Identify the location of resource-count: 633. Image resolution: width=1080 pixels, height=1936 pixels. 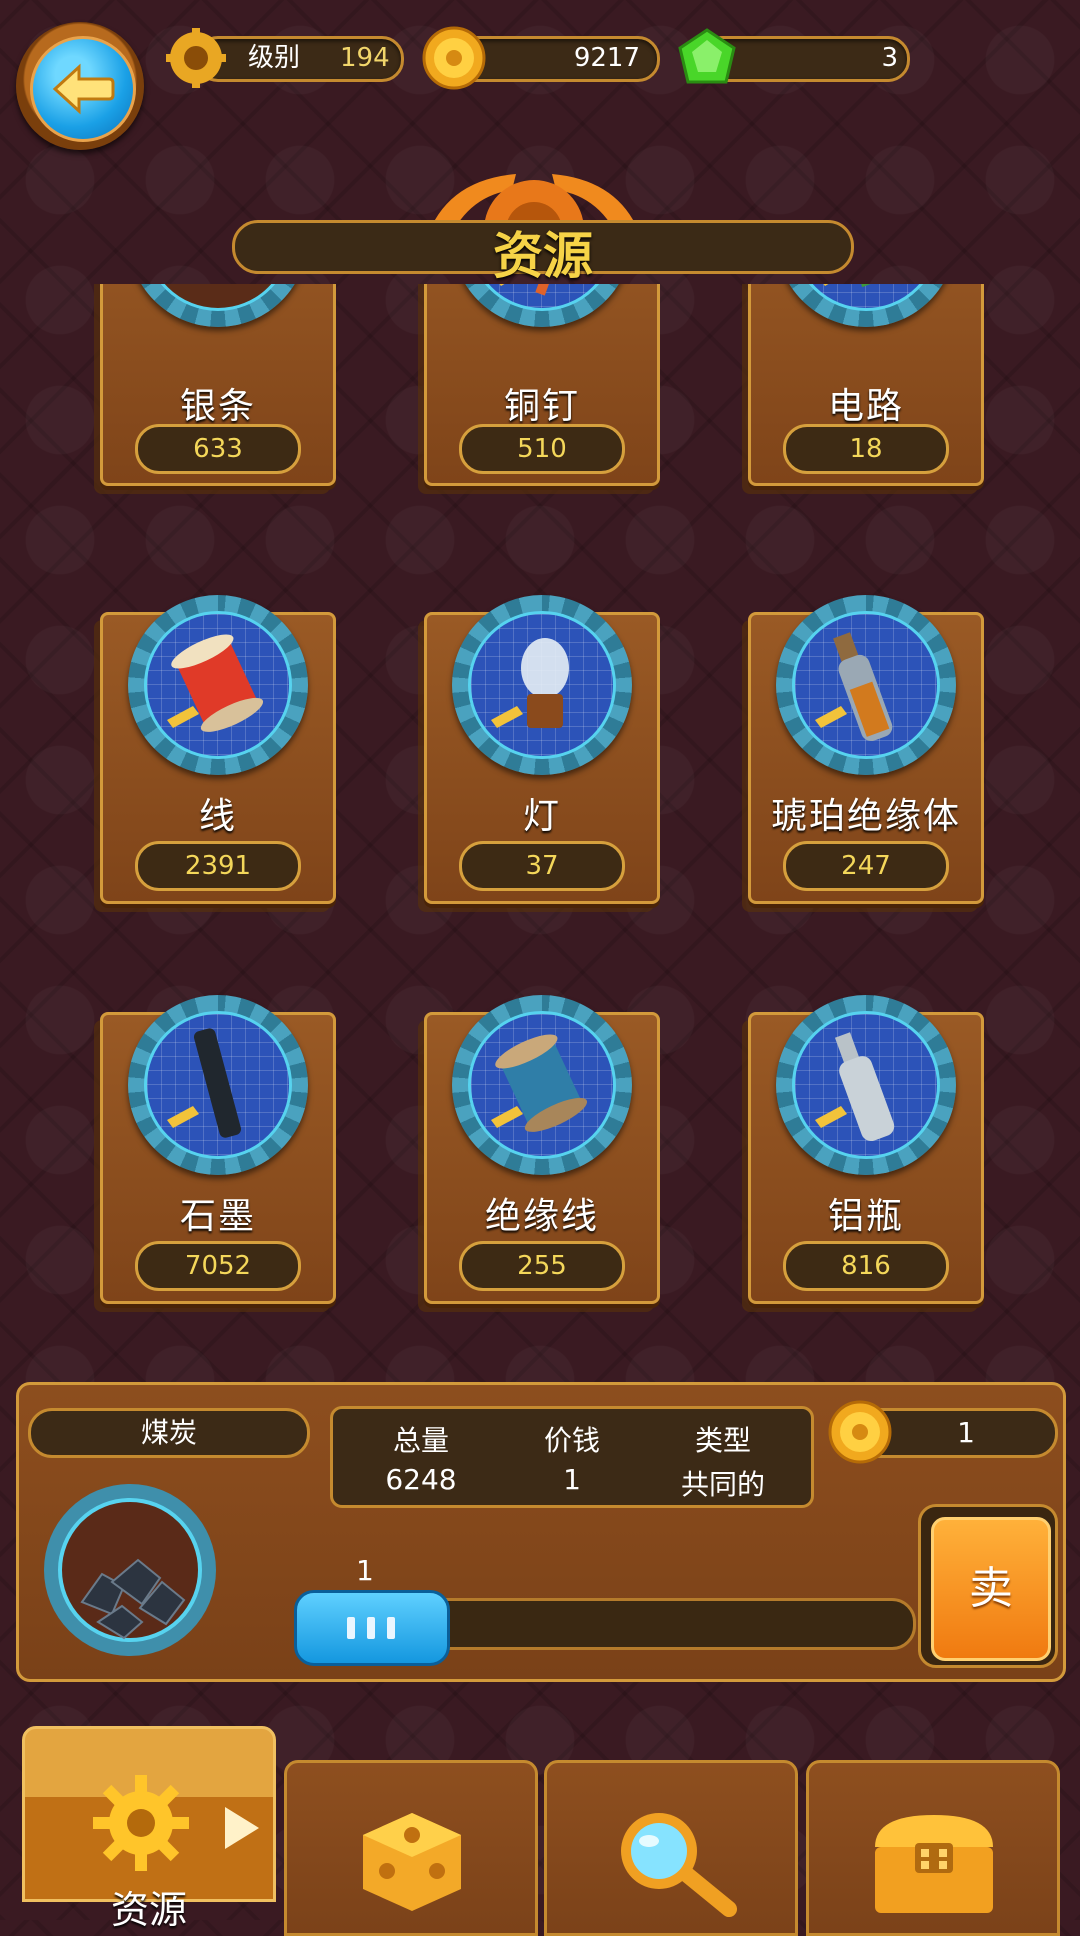
(218, 449).